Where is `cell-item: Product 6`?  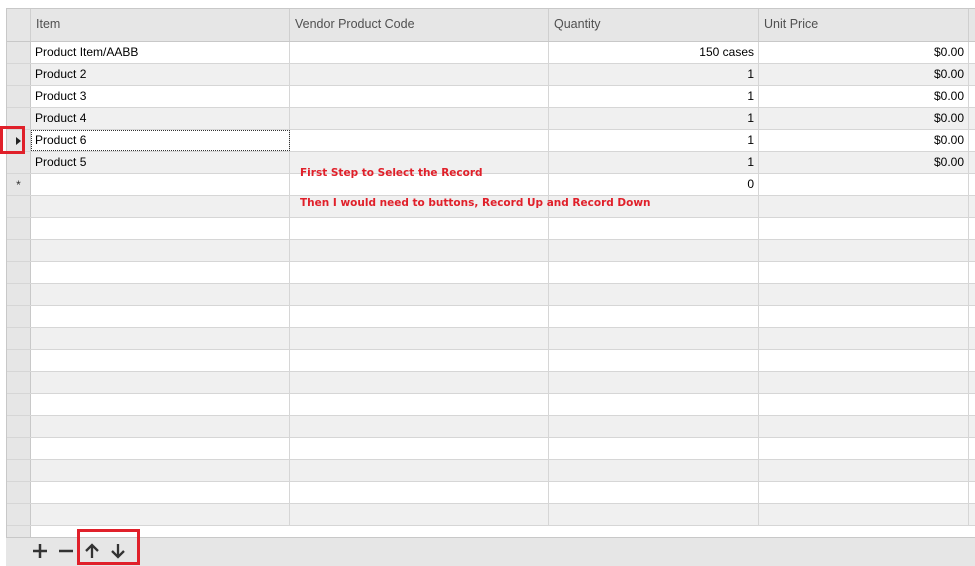
cell-item: Product 6 is located at coordinates (160, 140).